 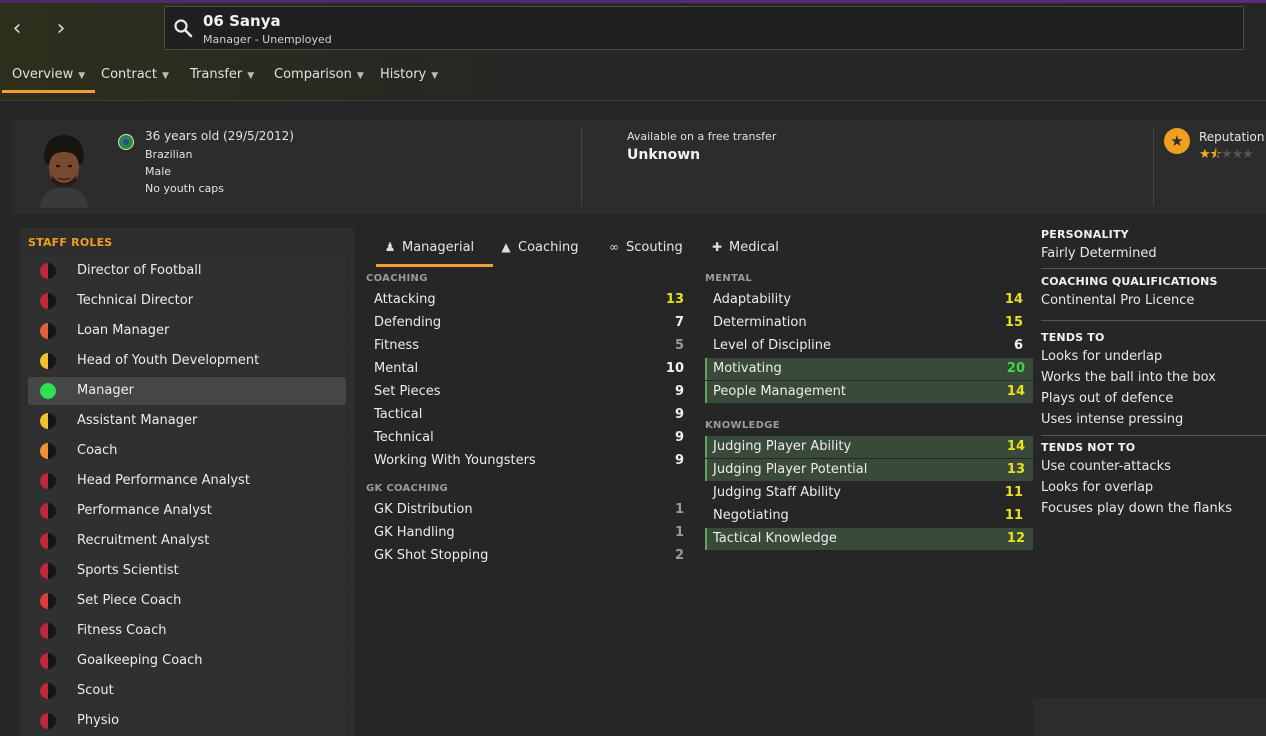 I want to click on staff-role-scout: Scout, so click(x=187, y=691).